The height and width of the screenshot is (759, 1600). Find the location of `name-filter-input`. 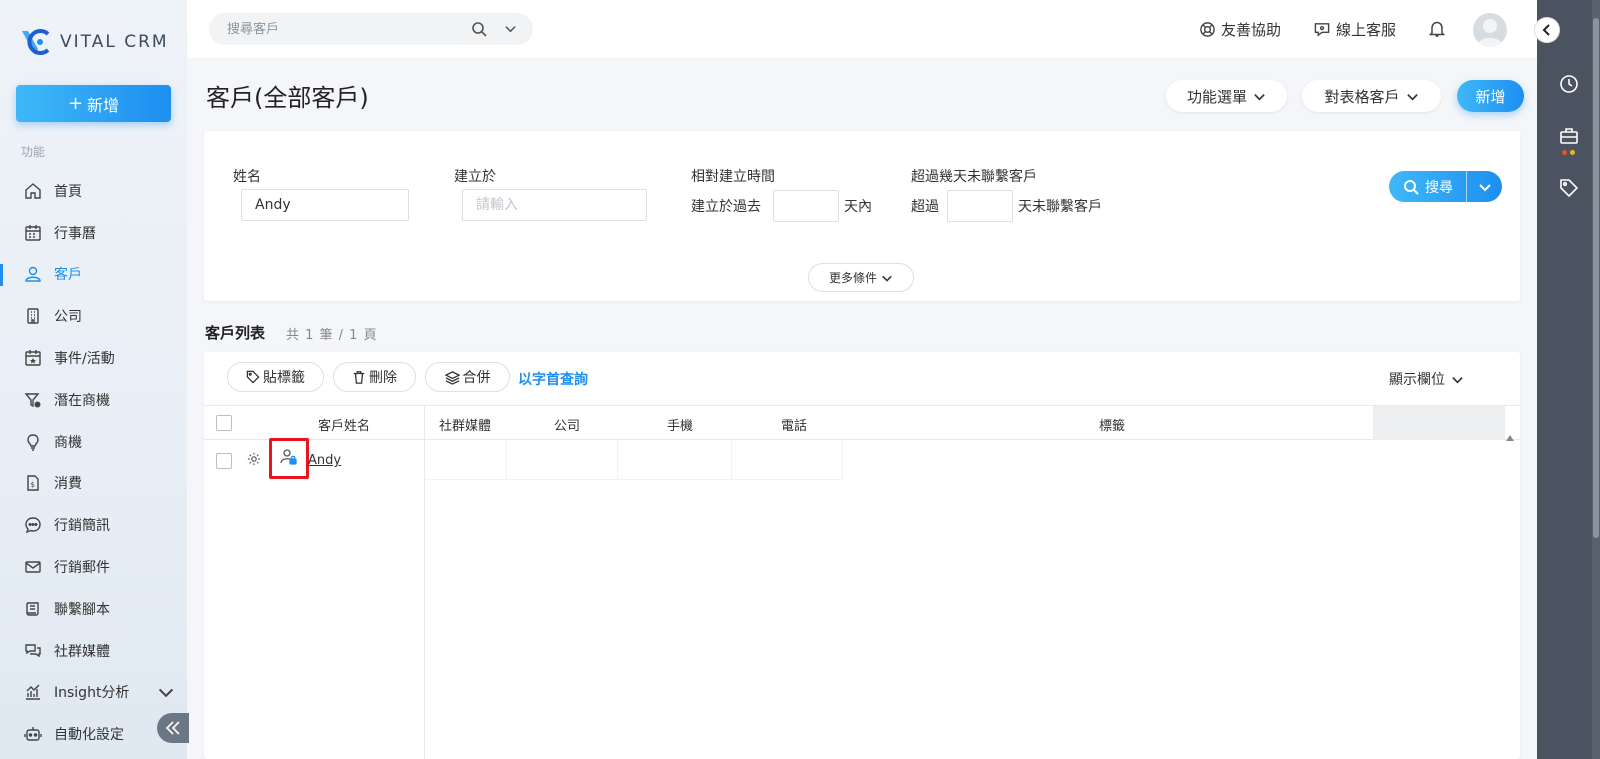

name-filter-input is located at coordinates (325, 205).